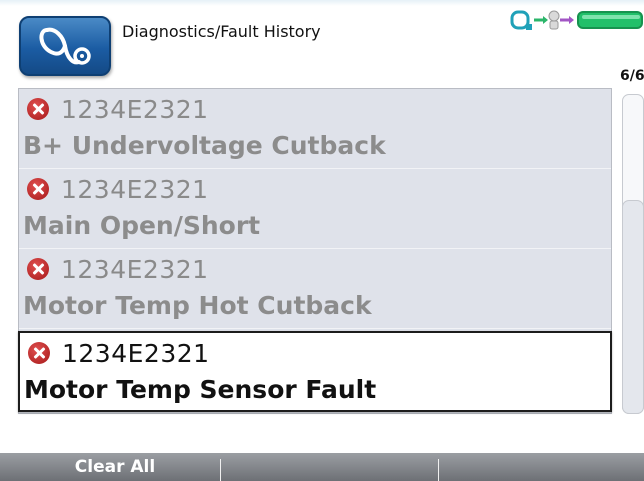 The width and height of the screenshot is (644, 481). Describe the element at coordinates (632, 76) in the screenshot. I see `page-counter: 6/6` at that location.